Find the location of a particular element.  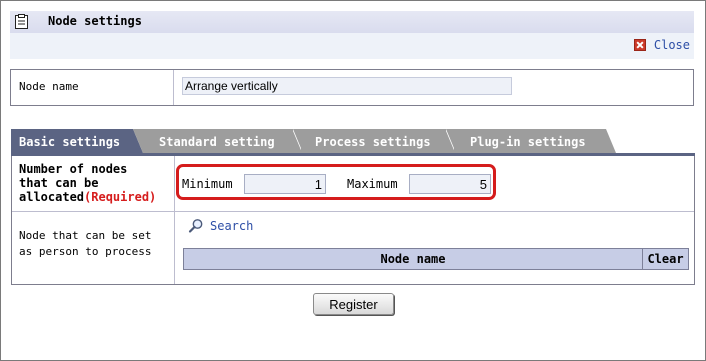

search-button: Search is located at coordinates (220, 226).